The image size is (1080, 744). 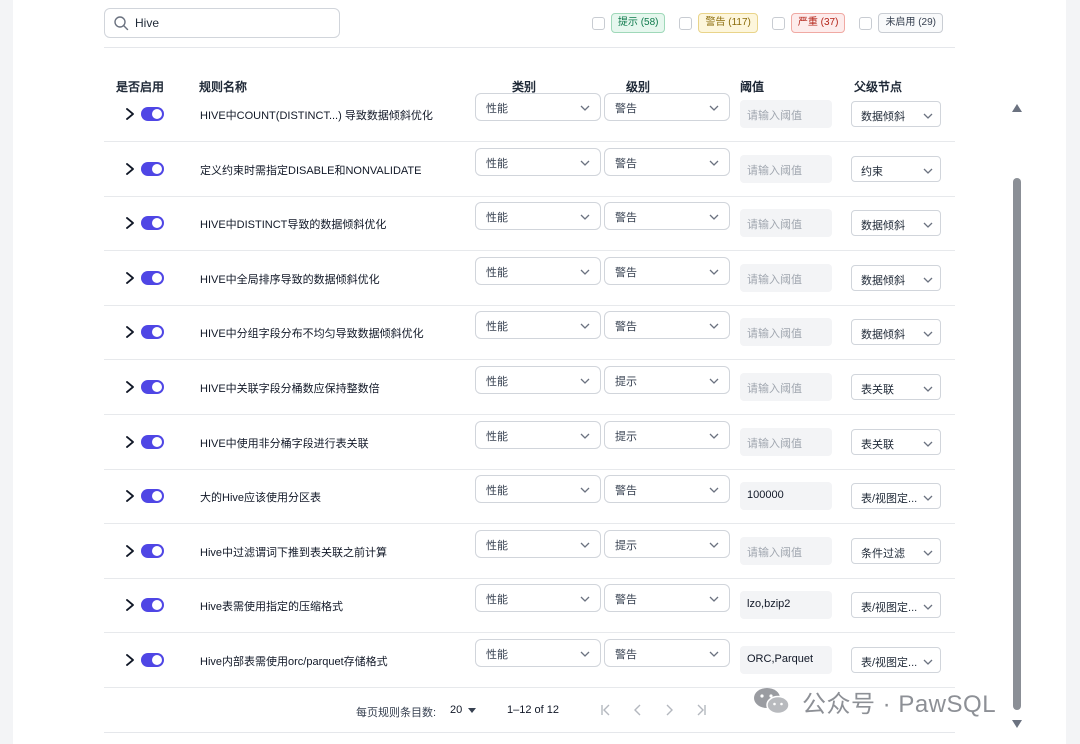 What do you see at coordinates (472, 710) in the screenshot?
I see `caret-down-icon` at bounding box center [472, 710].